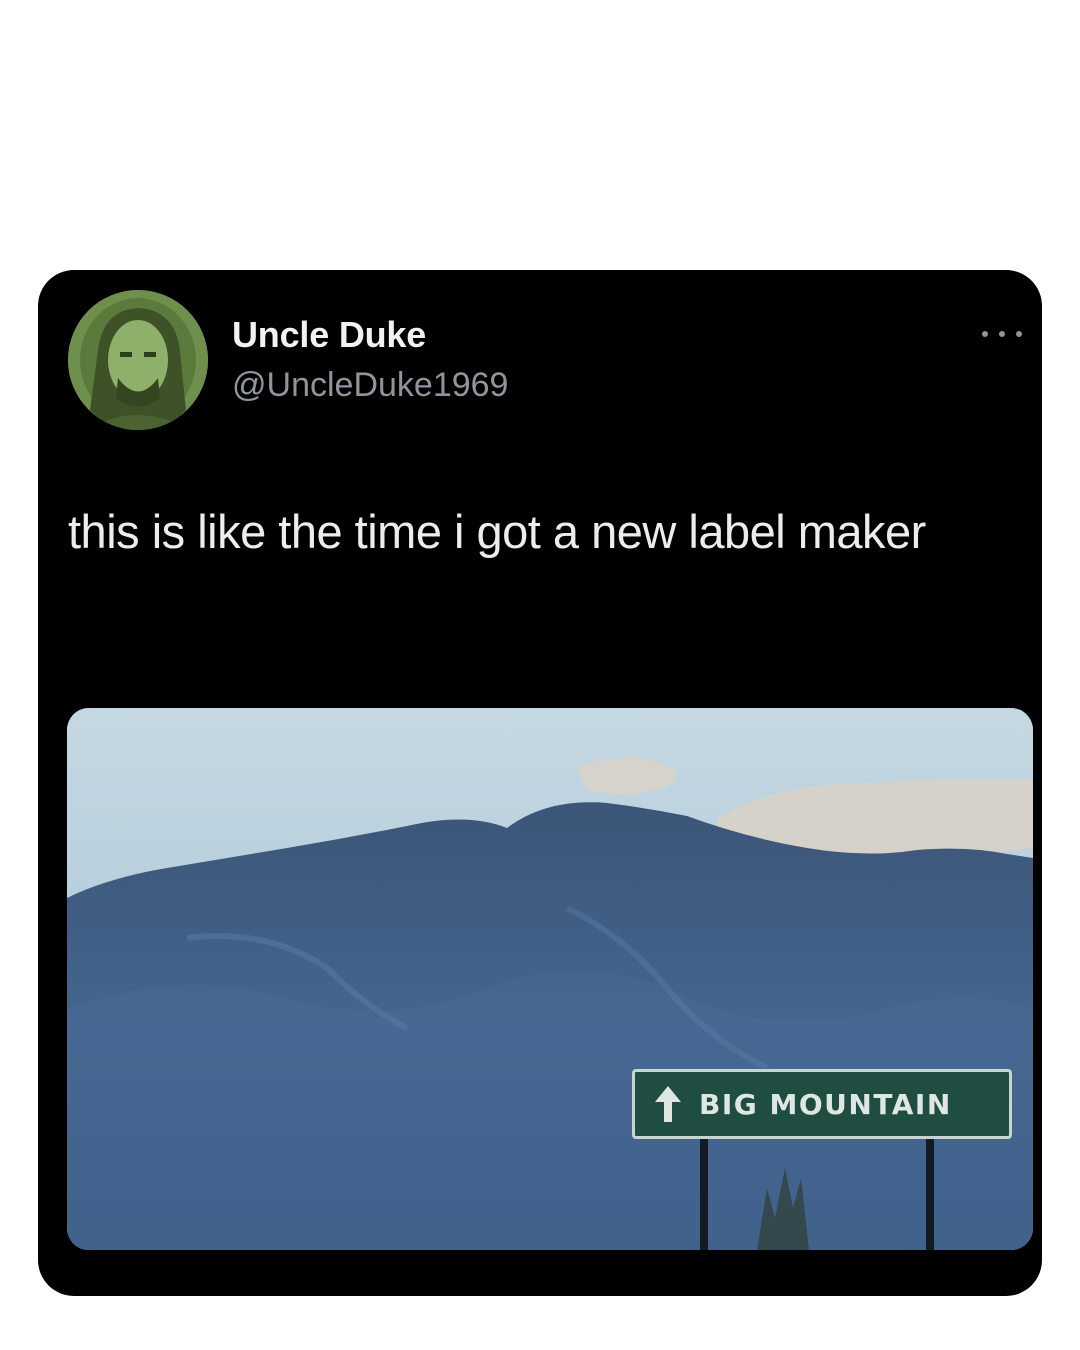  What do you see at coordinates (825, 1104) in the screenshot?
I see `sign-text: BIG MOUNTAIN` at bounding box center [825, 1104].